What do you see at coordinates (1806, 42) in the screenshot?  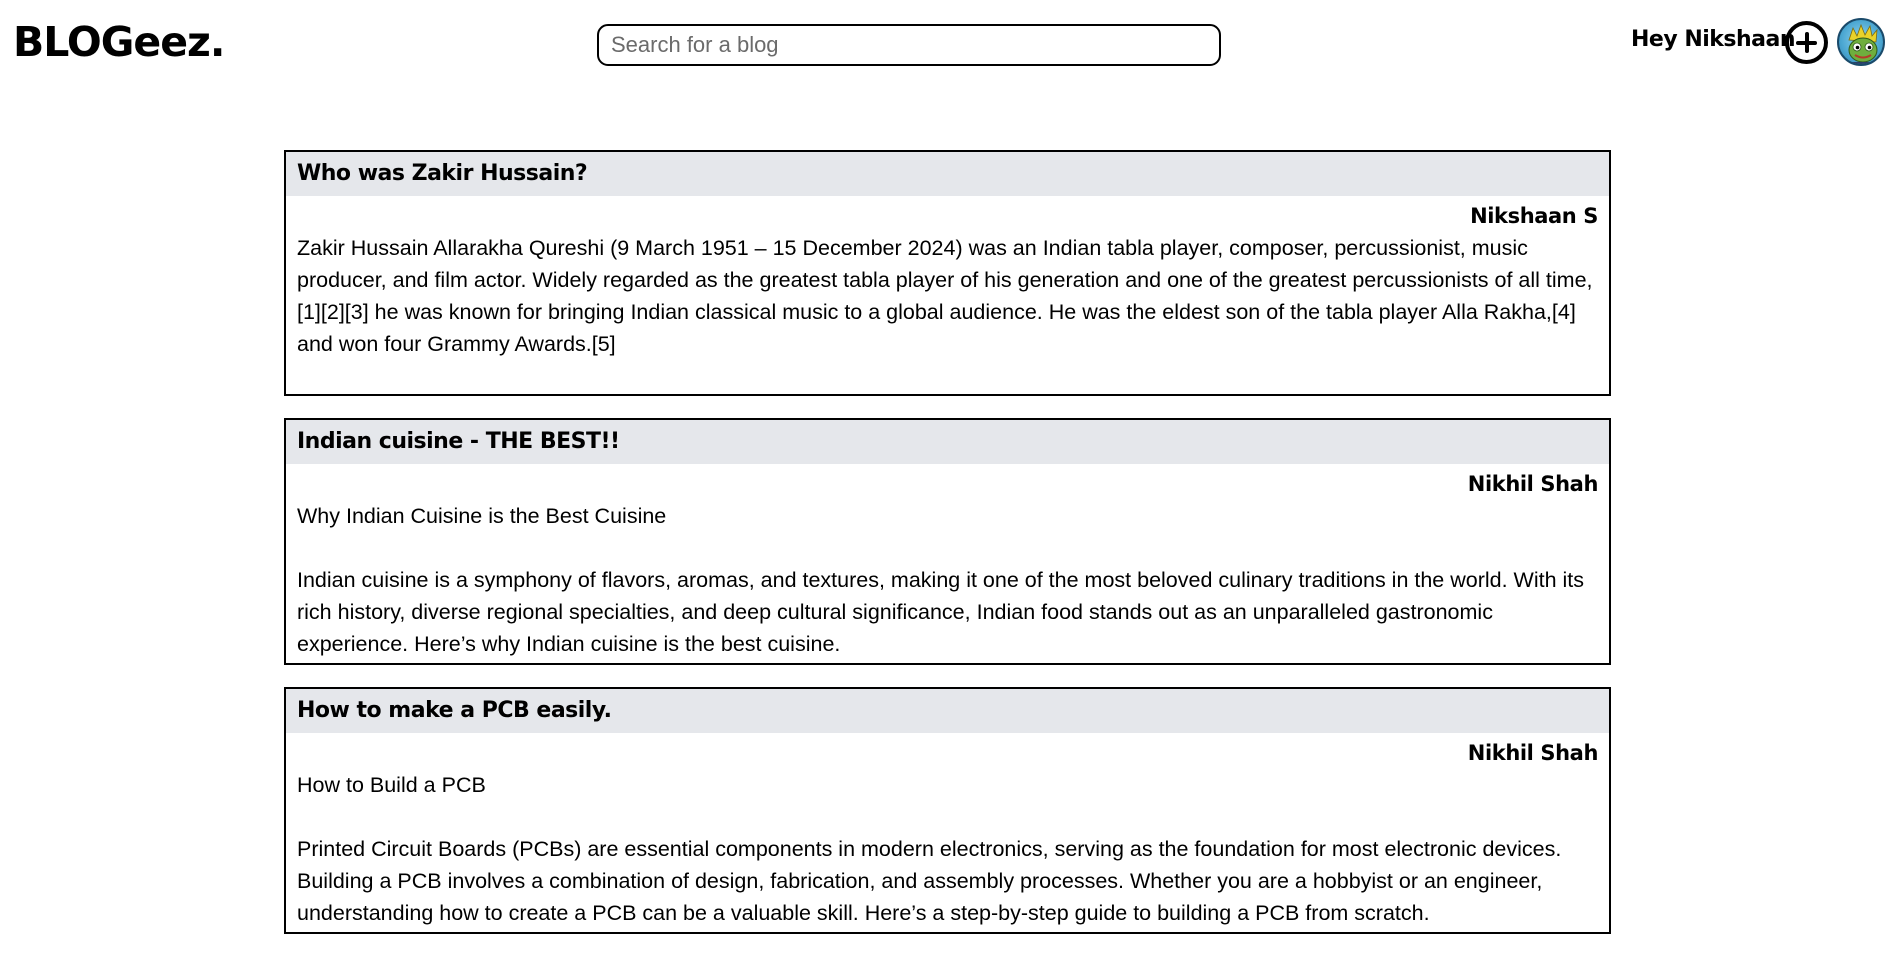 I see `add-post-button` at bounding box center [1806, 42].